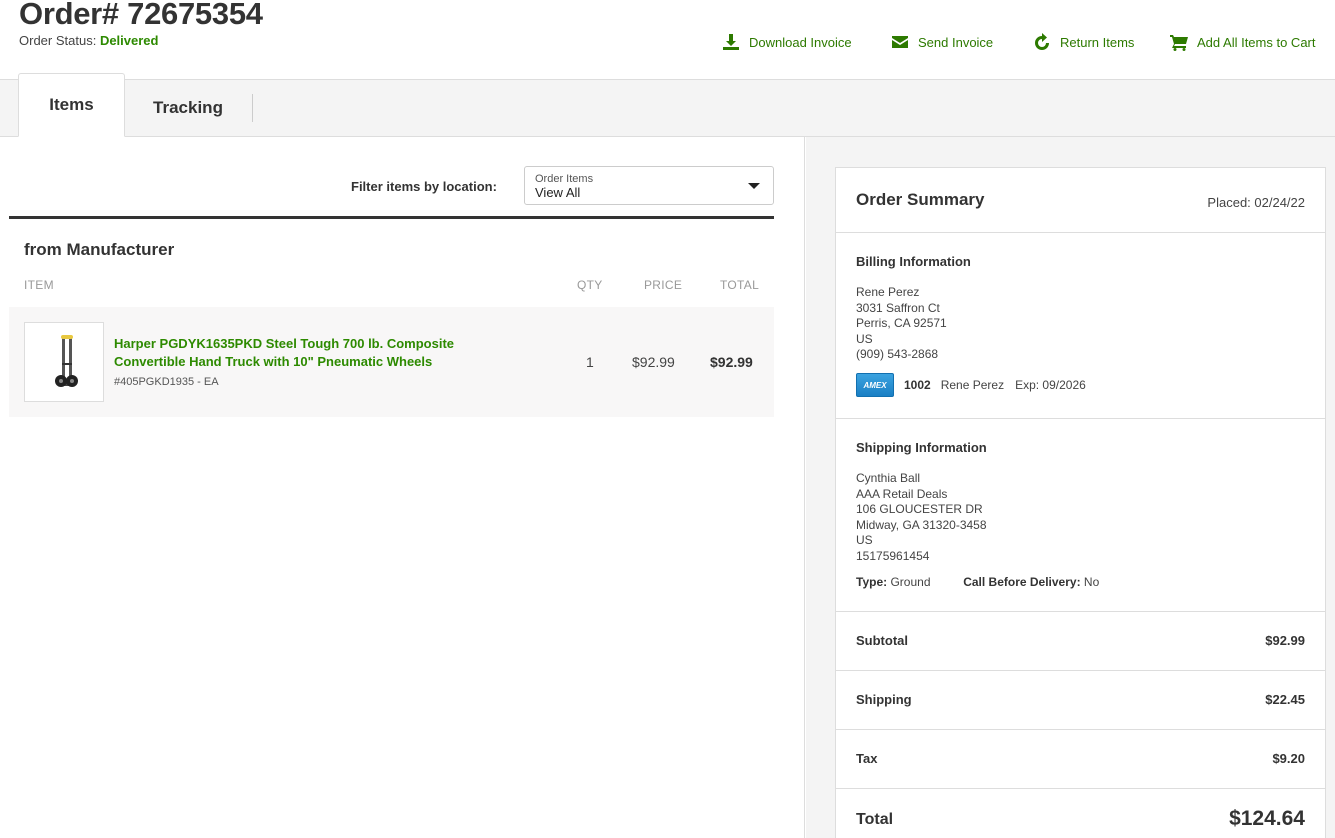 This screenshot has width=1335, height=838. I want to click on shipping-line: AAA Retail Deals, so click(902, 493).